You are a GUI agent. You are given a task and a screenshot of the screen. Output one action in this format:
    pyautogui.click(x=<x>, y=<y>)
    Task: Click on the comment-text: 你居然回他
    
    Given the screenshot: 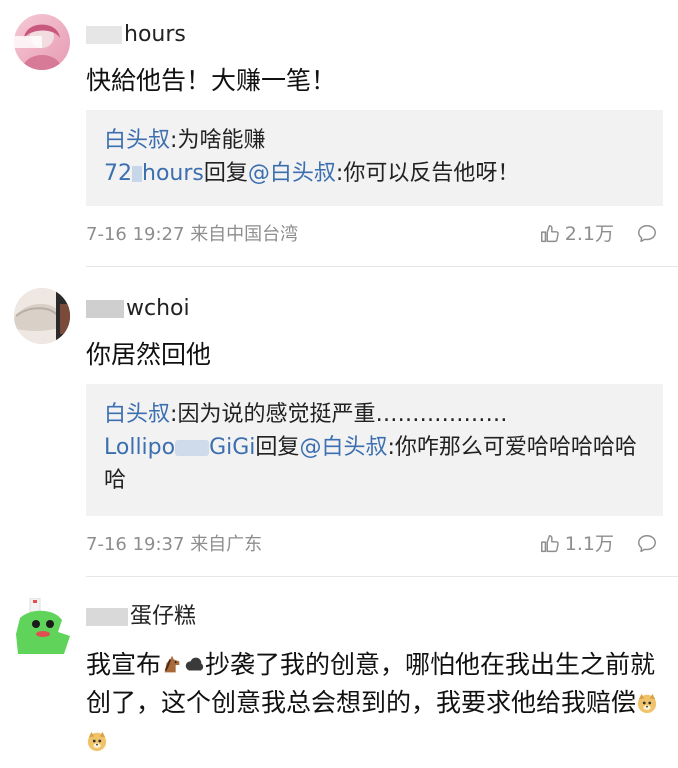 What is the action you would take?
    pyautogui.click(x=149, y=354)
    